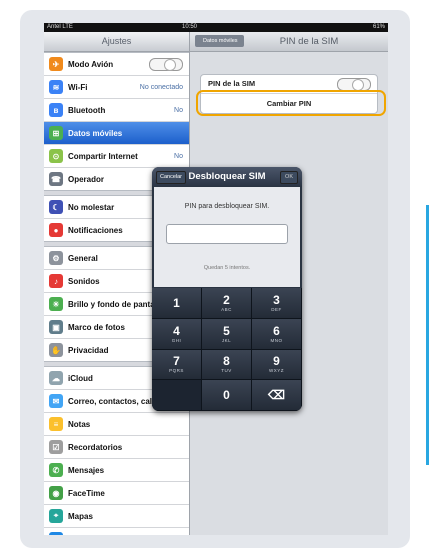 This screenshot has height=557, width=429. I want to click on clock: 10:50, so click(190, 27).